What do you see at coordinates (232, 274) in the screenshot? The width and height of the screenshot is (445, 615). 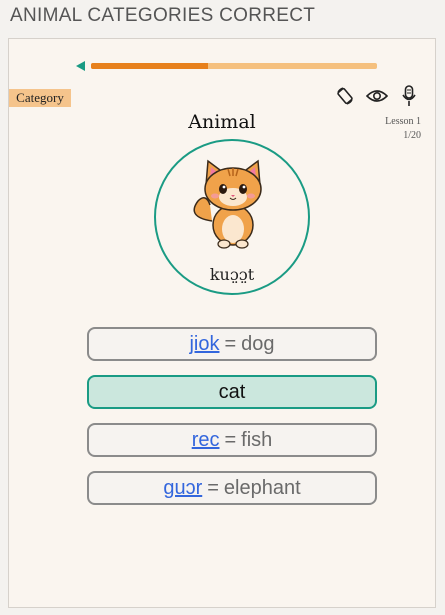 I see `pronunciation: kuɔ̤ɔ̤t` at bounding box center [232, 274].